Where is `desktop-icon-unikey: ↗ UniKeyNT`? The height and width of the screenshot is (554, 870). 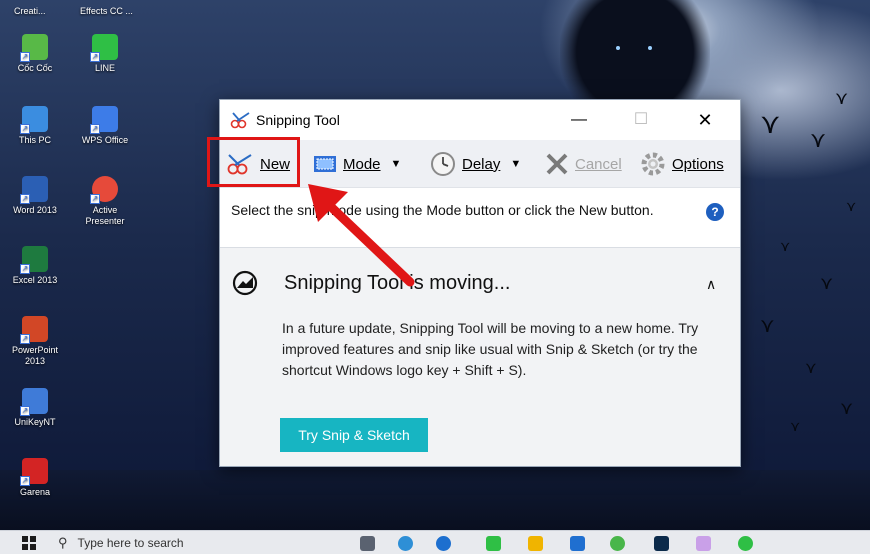
desktop-icon-unikey: ↗ UniKeyNT is located at coordinates (35, 408).